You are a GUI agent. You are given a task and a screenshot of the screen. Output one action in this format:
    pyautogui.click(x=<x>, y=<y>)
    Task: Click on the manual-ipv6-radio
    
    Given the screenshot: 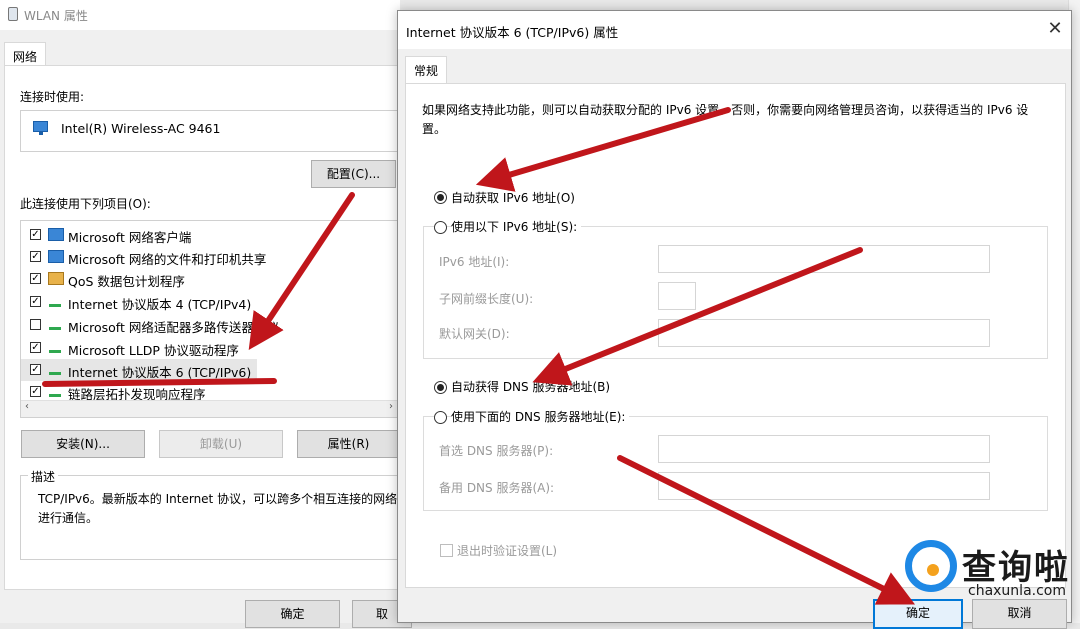 What is the action you would take?
    pyautogui.click(x=440, y=227)
    